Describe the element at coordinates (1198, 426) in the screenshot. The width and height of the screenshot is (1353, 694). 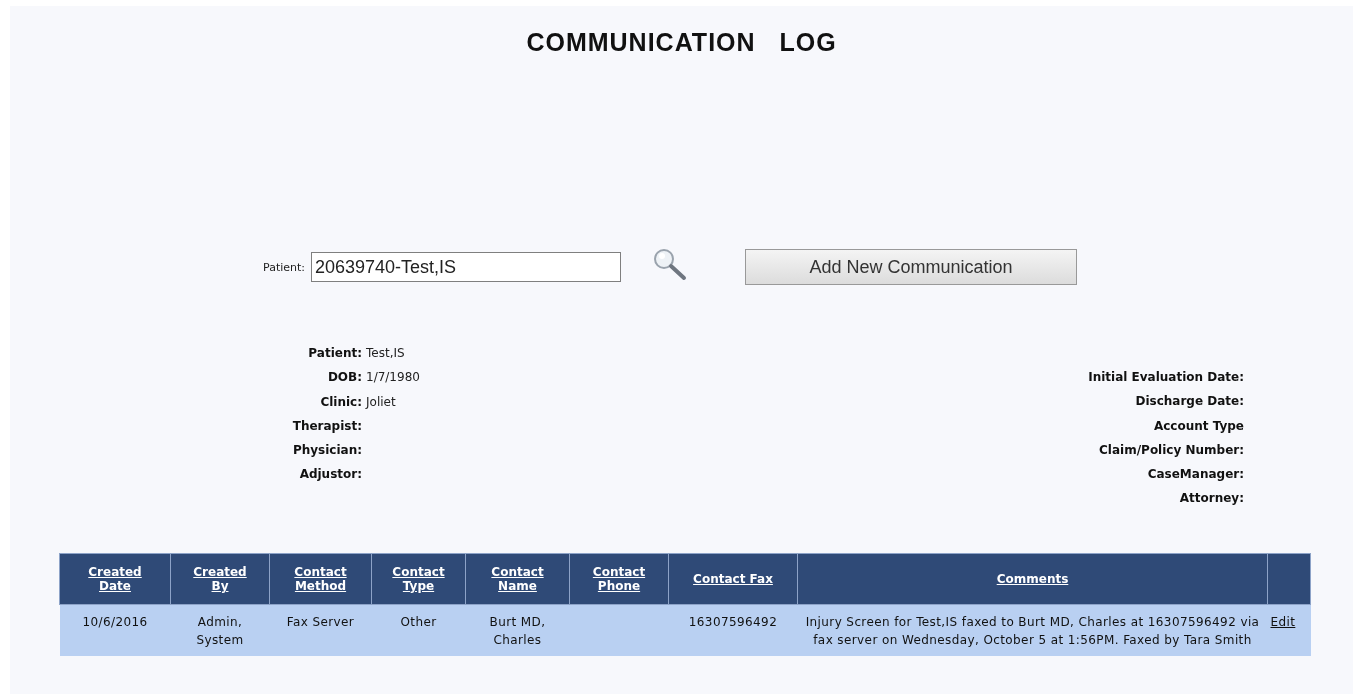
I see `field-label: Account Type` at that location.